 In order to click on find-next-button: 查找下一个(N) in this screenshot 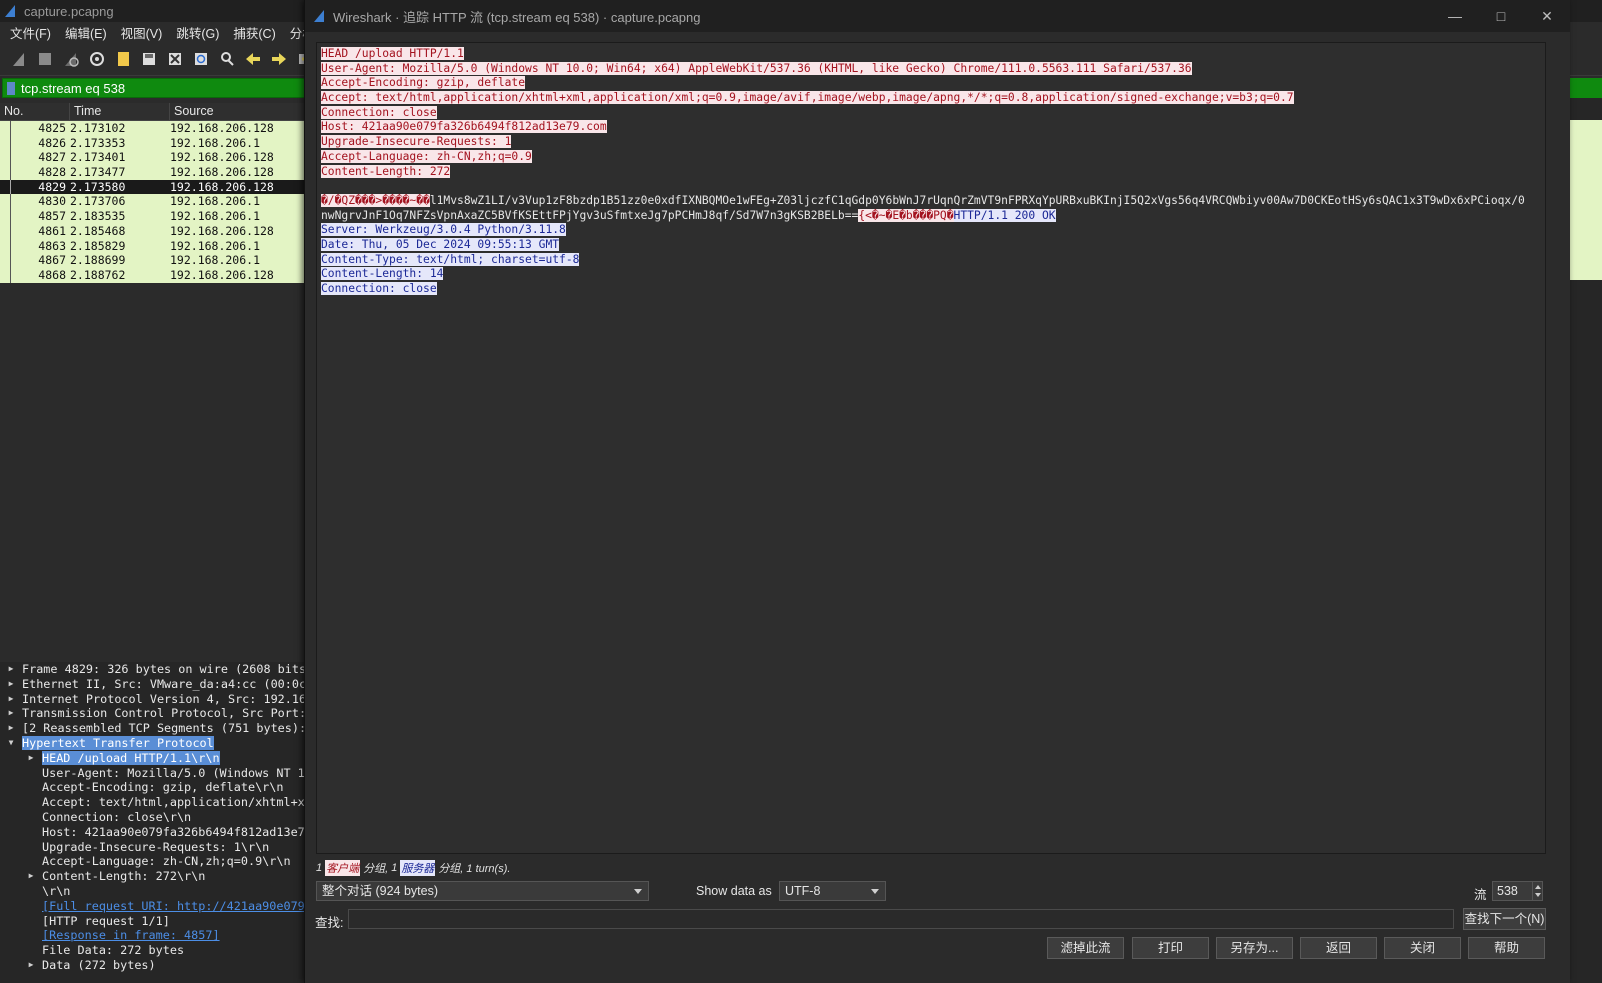, I will do `click(1504, 919)`.